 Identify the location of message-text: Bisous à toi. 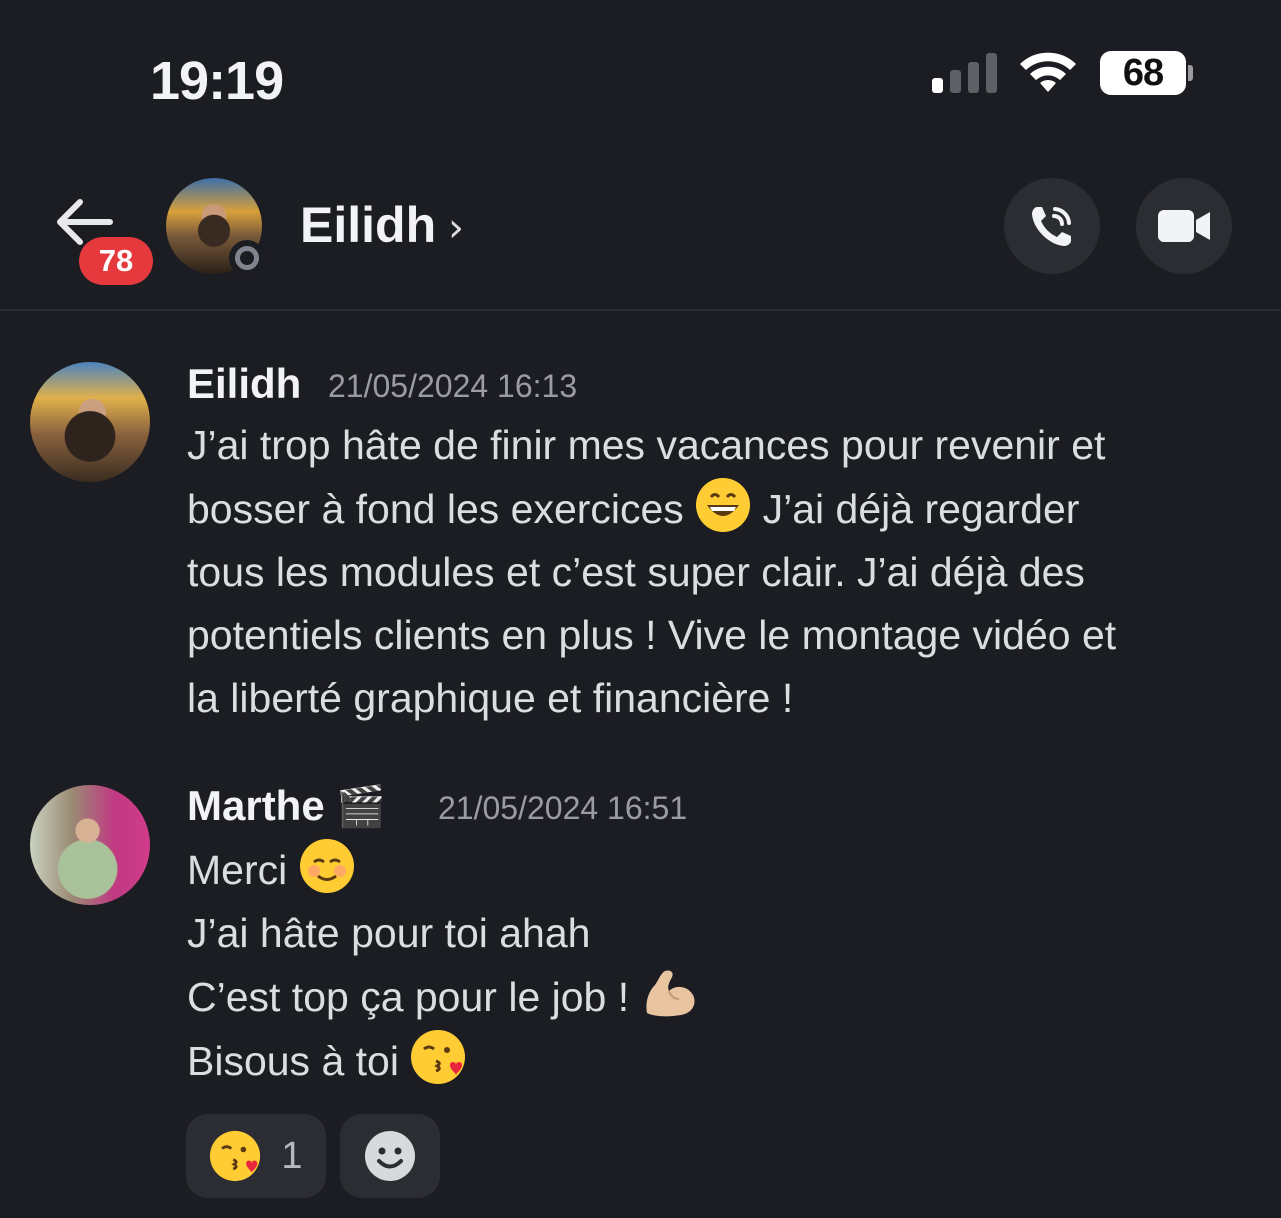
(293, 1061).